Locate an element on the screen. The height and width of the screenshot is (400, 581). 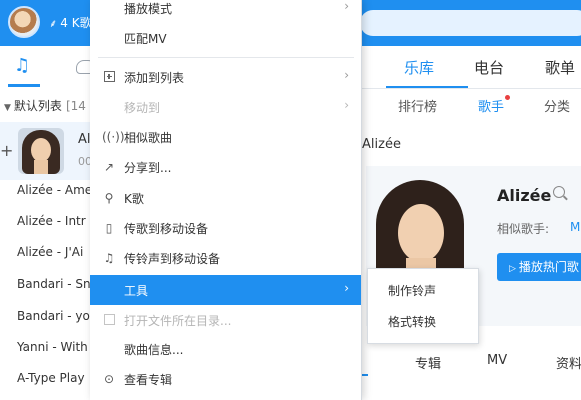
similar-artist-link: M is located at coordinates (575, 227).